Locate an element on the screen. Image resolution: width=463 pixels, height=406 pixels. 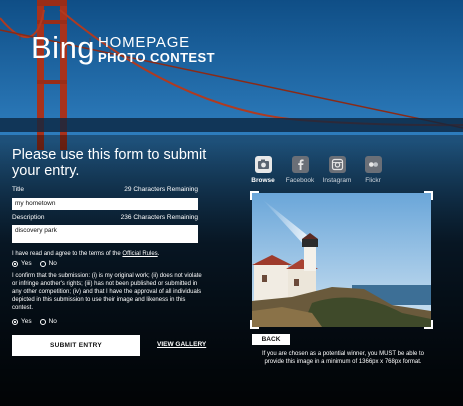
source-facebook: Facebook is located at coordinates (300, 170).